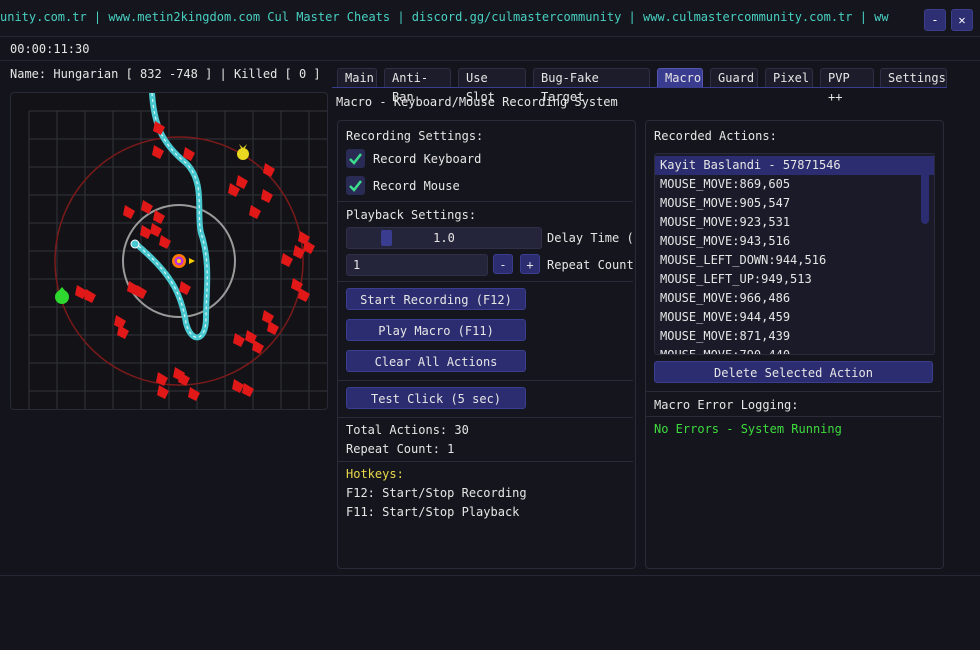  Describe the element at coordinates (794, 241) in the screenshot. I see `list-item: MOUSE_MOVE:943,516` at that location.